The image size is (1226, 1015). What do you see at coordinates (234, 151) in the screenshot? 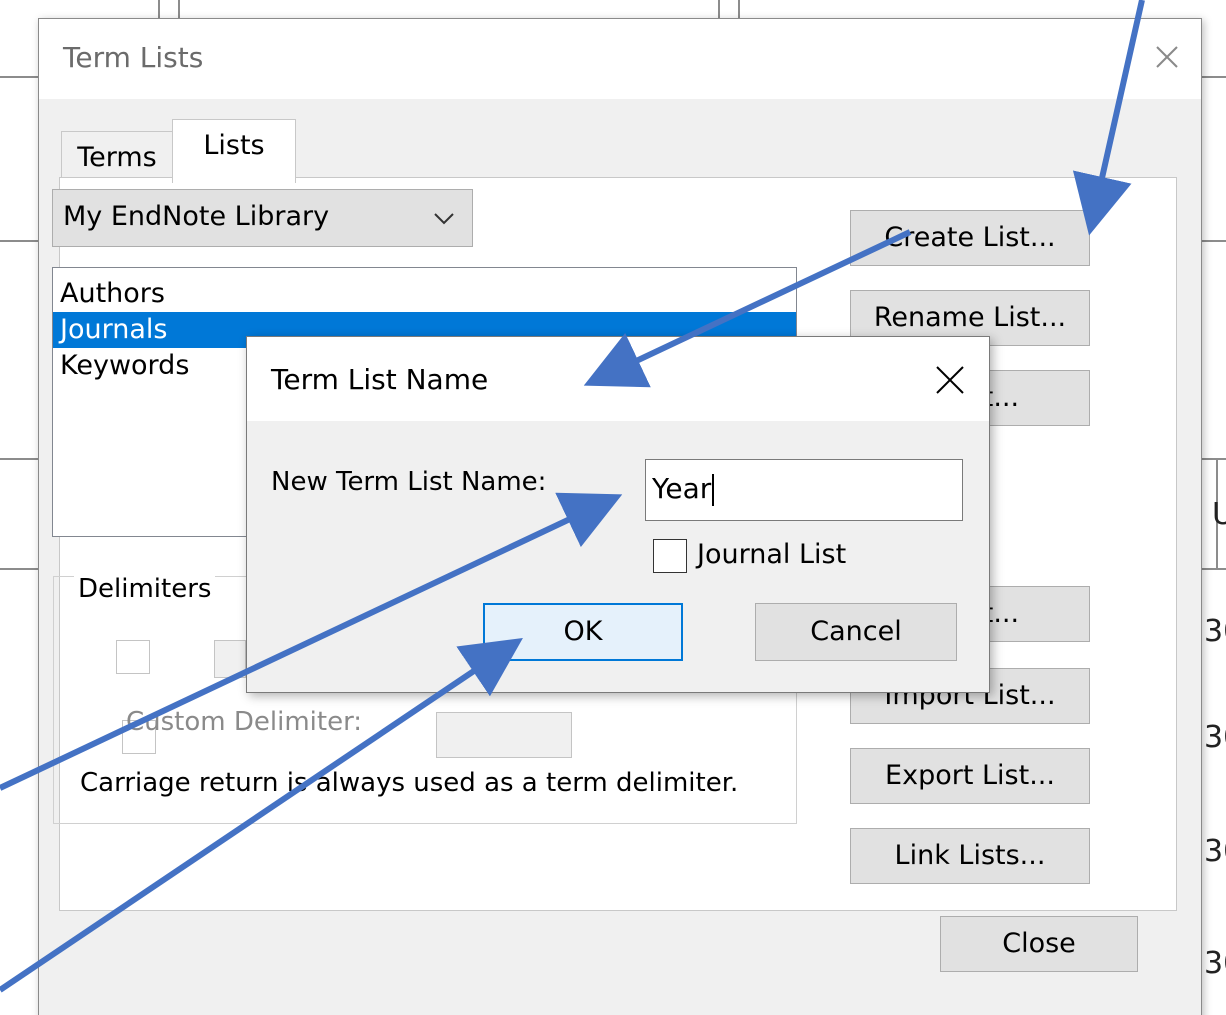
I see `tab-lists: Lists` at bounding box center [234, 151].